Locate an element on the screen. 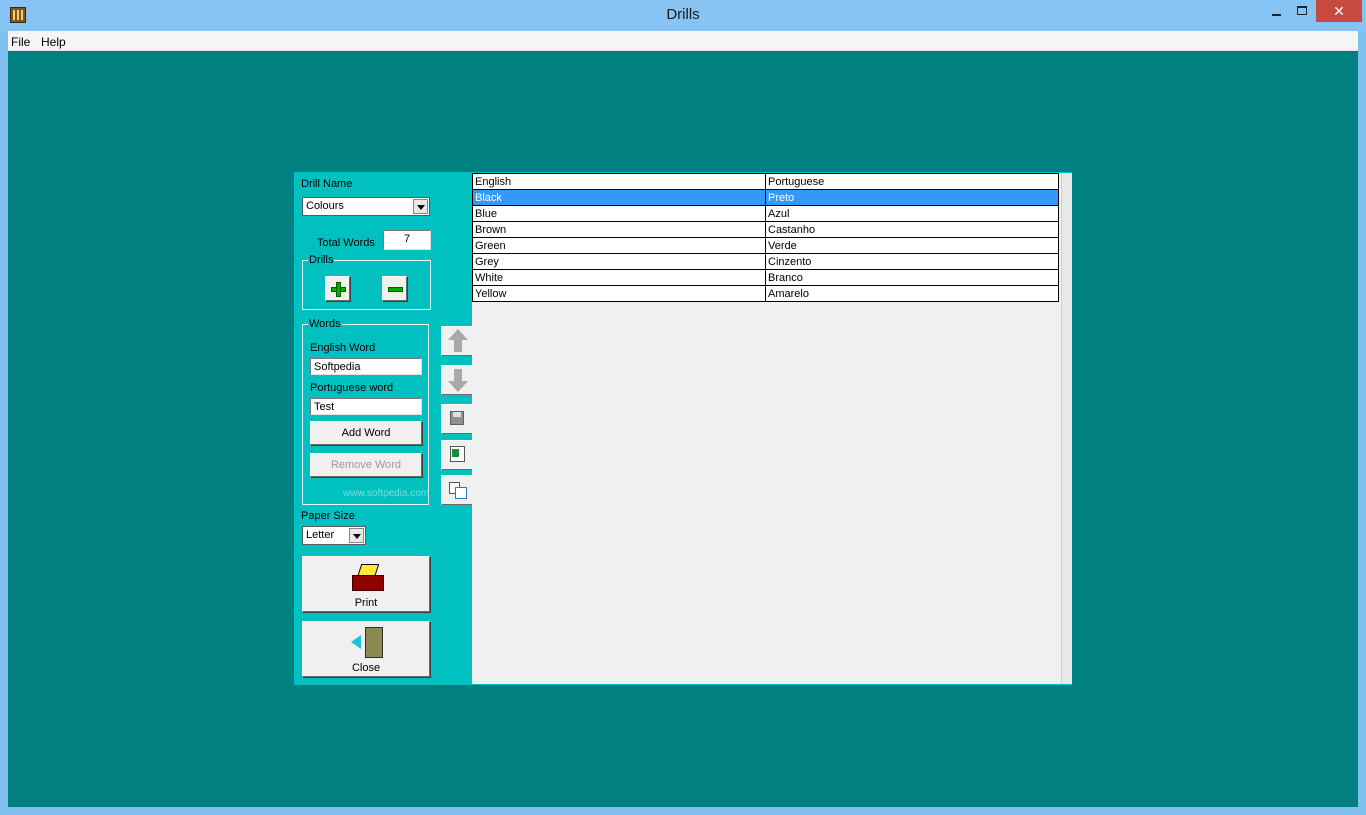 The height and width of the screenshot is (815, 1366). arrow-up-icon is located at coordinates (458, 341).